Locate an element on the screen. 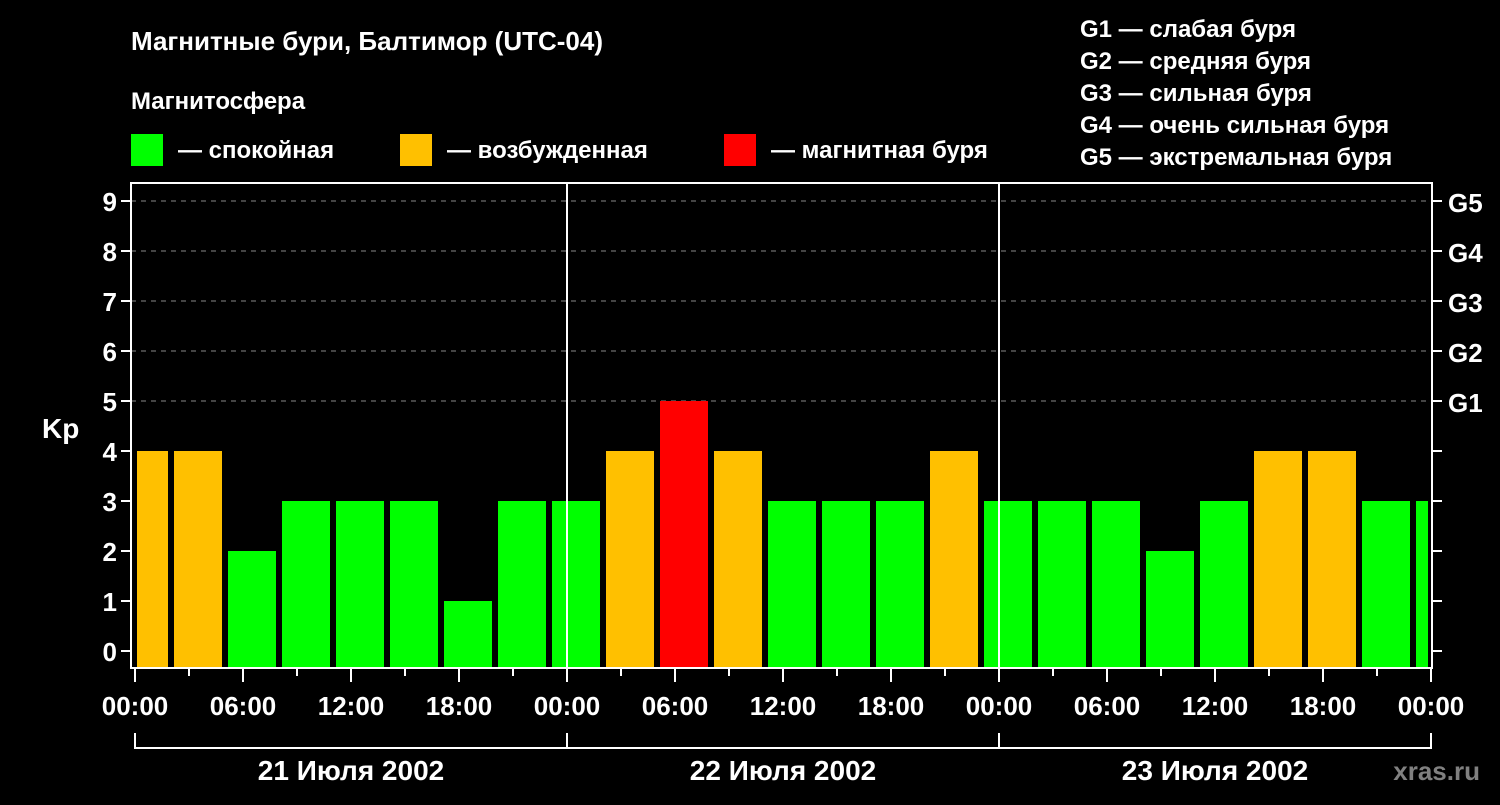  legend-label: — спокойная is located at coordinates (256, 150).